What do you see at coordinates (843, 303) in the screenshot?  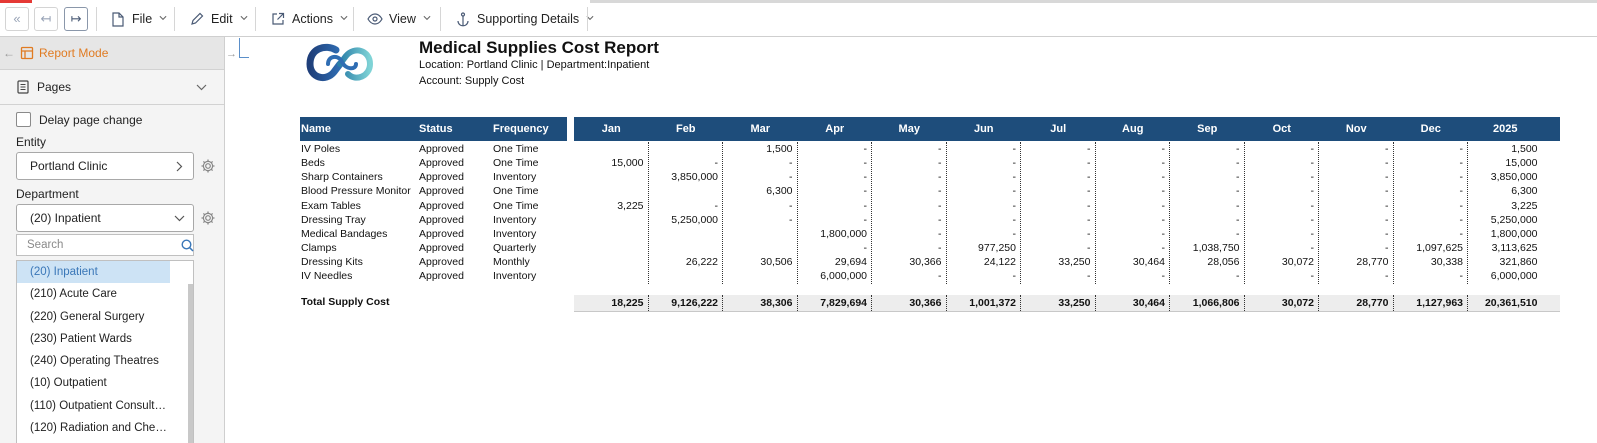 I see `total-value-cell: 7,829,694` at bounding box center [843, 303].